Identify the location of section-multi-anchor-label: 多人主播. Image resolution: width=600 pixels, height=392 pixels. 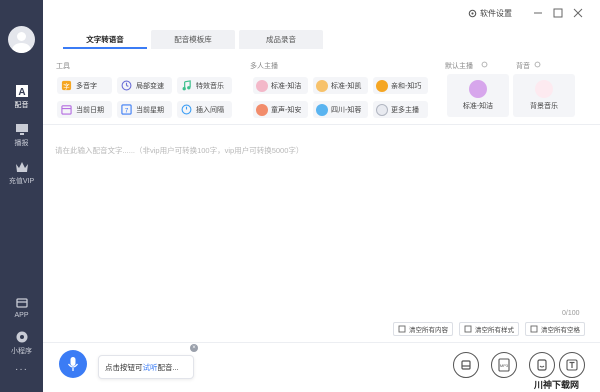
(264, 66).